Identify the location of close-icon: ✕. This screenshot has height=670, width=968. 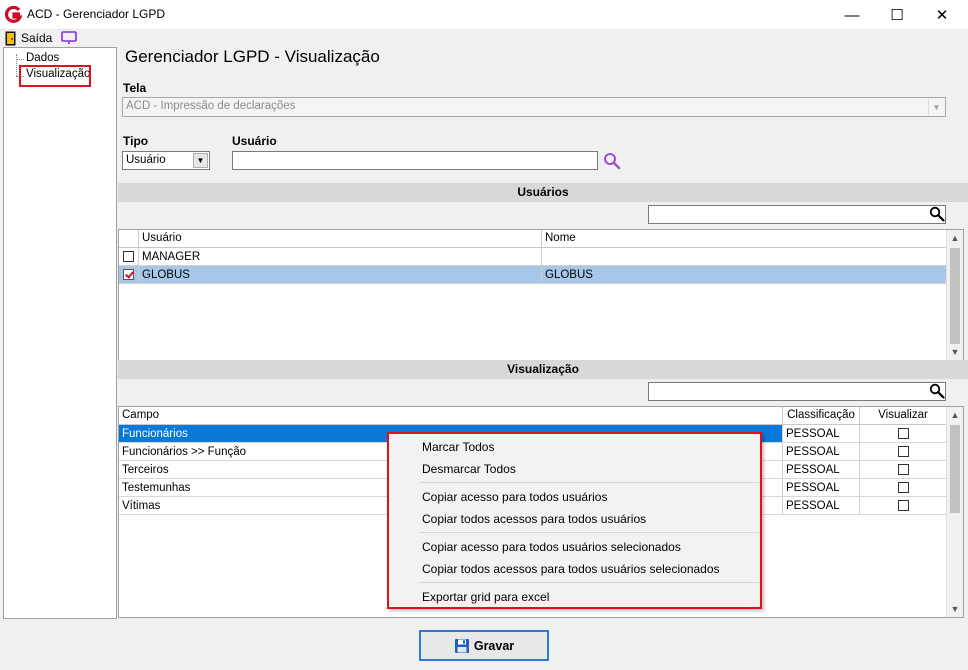
(942, 15).